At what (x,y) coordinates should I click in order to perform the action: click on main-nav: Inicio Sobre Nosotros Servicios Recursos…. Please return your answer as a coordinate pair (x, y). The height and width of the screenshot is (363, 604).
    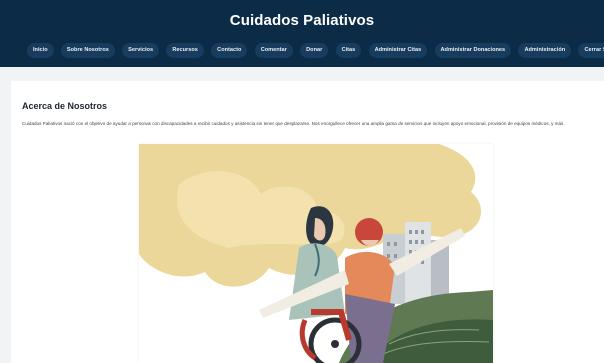
    Looking at the image, I should click on (315, 50).